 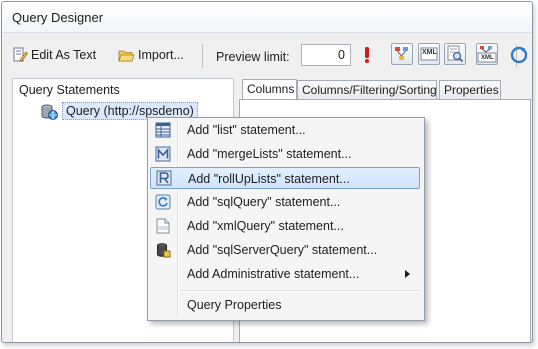 I want to click on xml-relationship-button: XML, so click(x=487, y=54).